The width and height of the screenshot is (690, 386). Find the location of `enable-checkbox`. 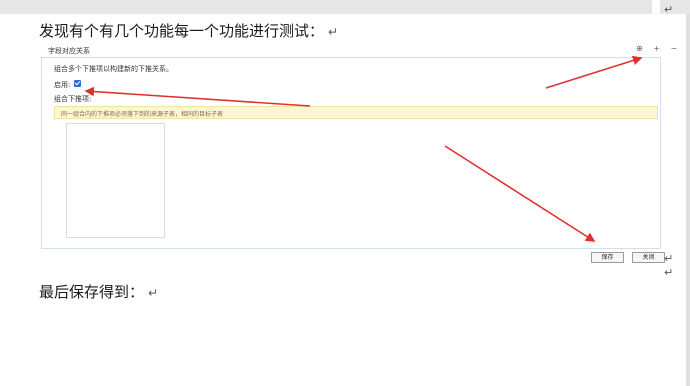

enable-checkbox is located at coordinates (77, 83).